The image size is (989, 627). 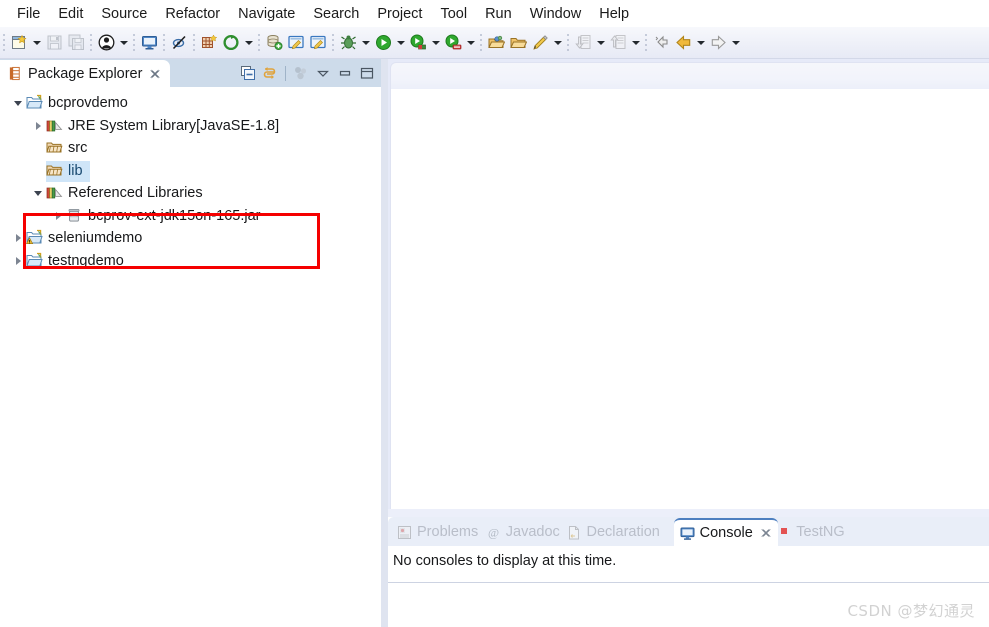 I want to click on tree-item-label: src, so click(x=78, y=148).